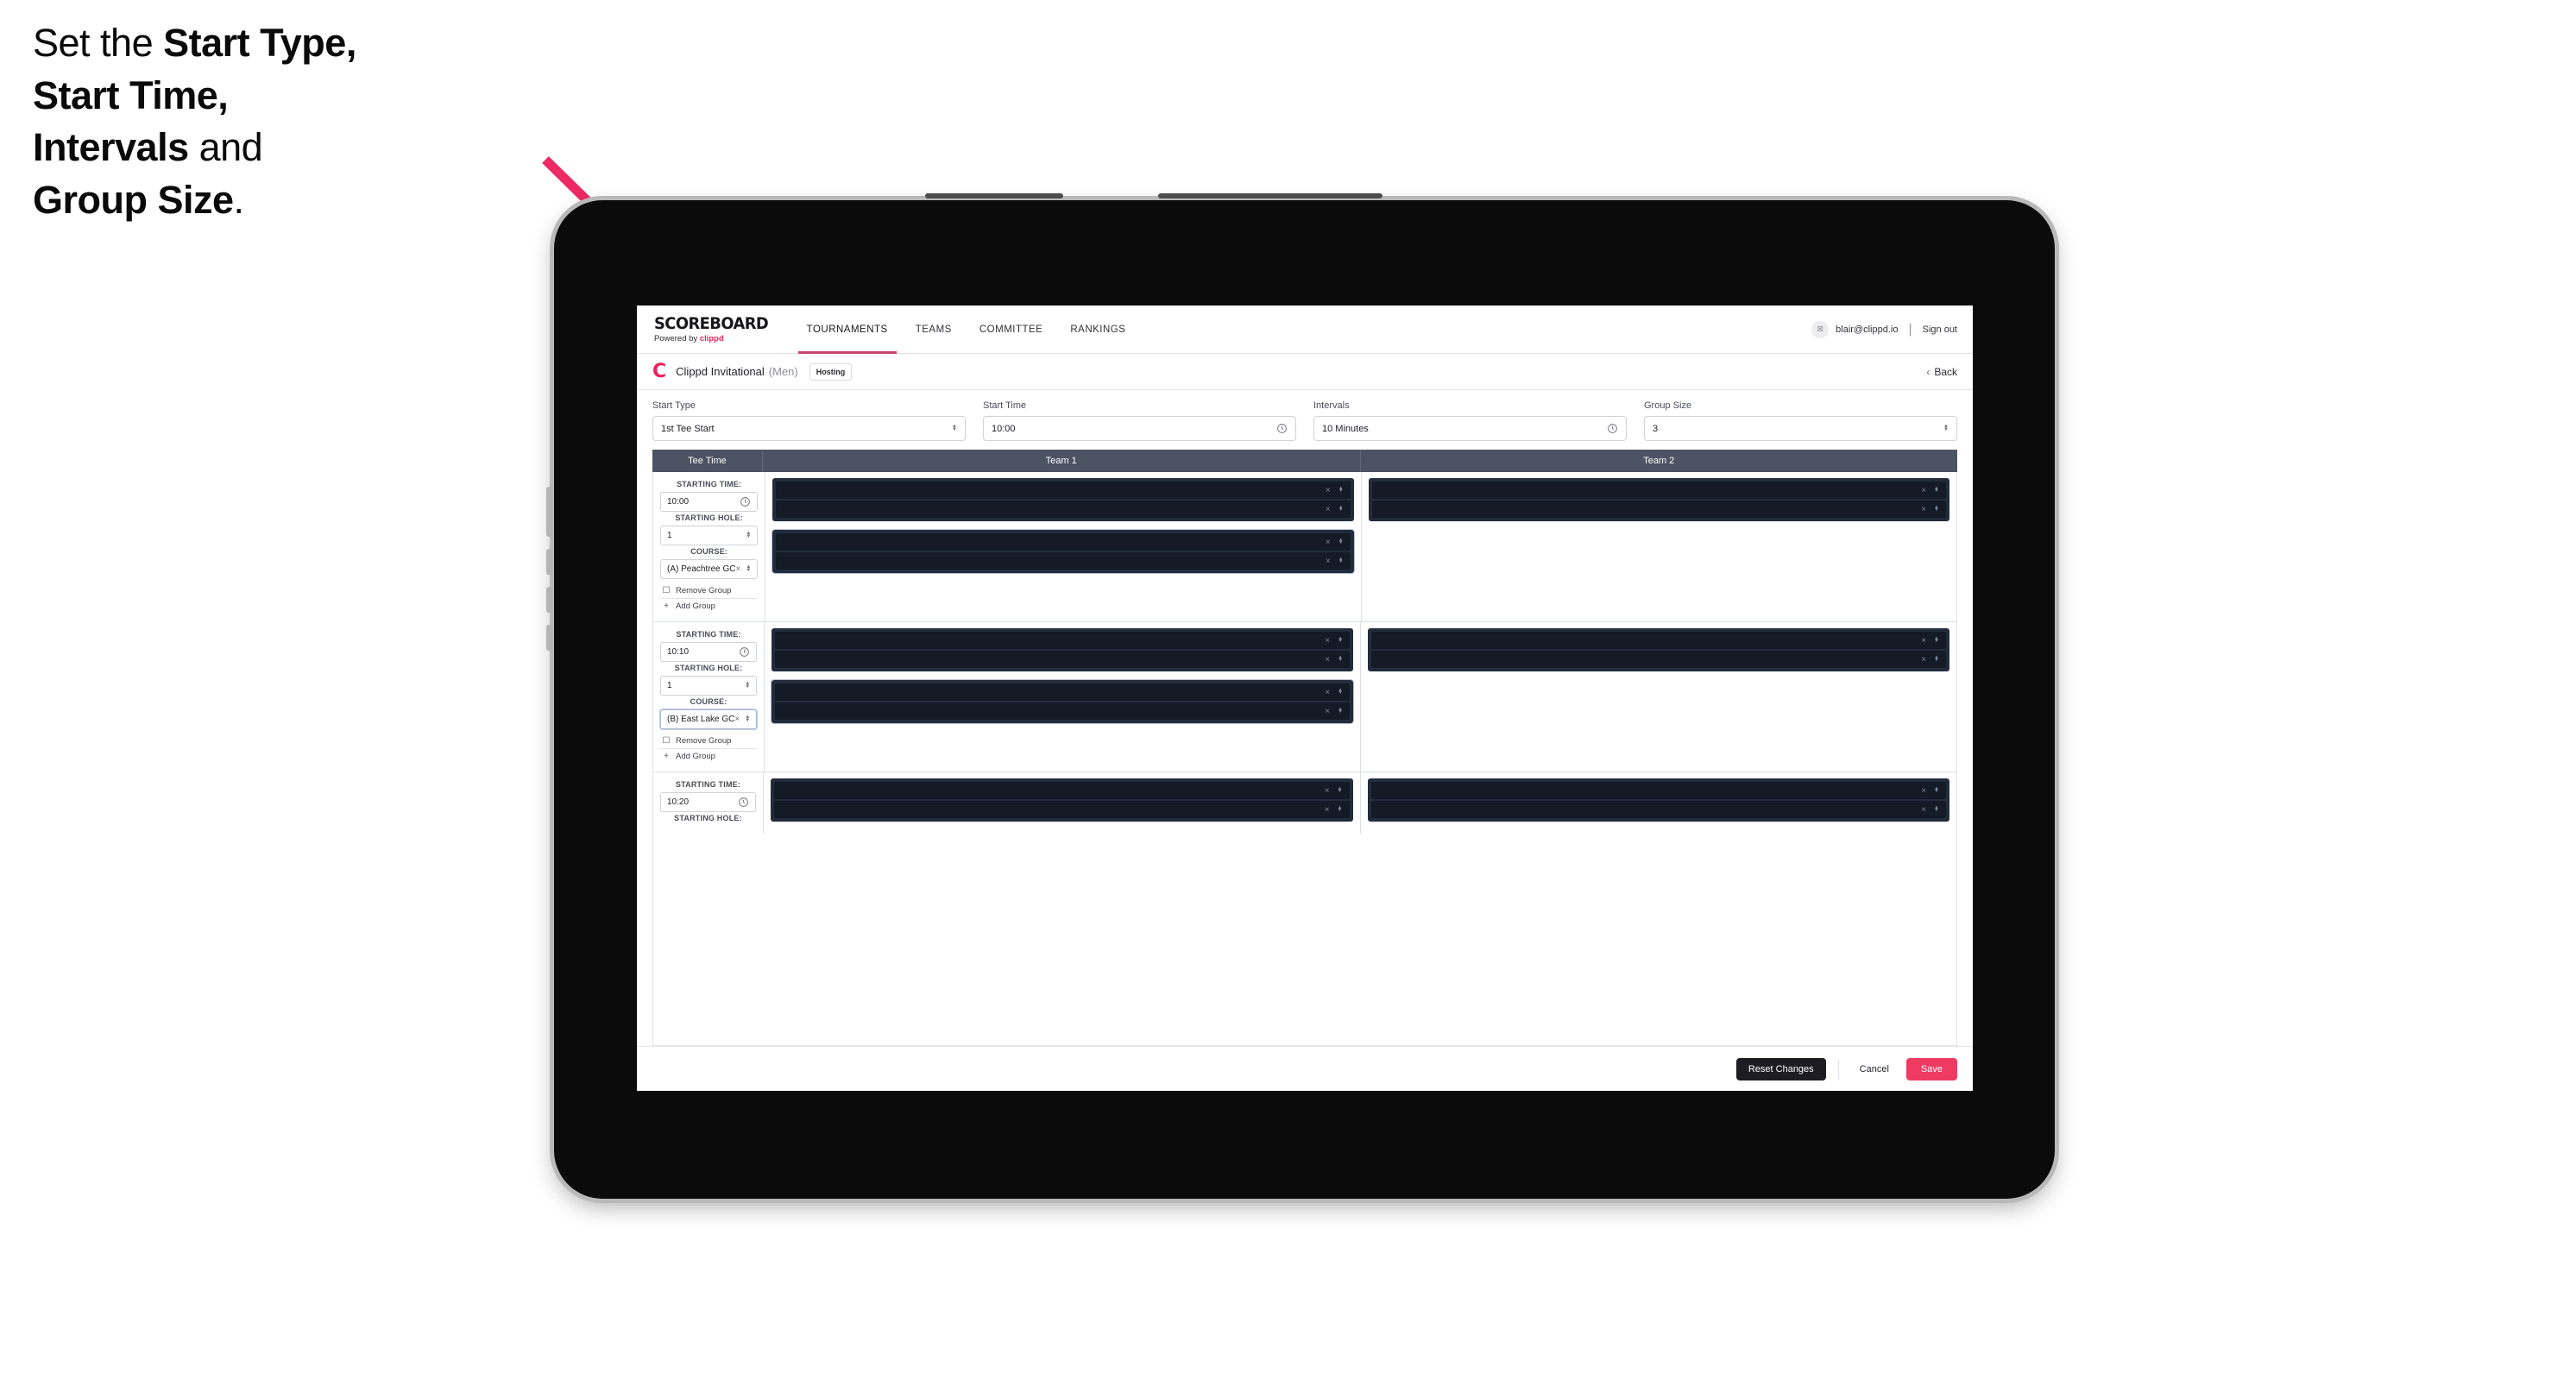  Describe the element at coordinates (695, 757) in the screenshot. I see `add-group-button-label: Add Group` at that location.